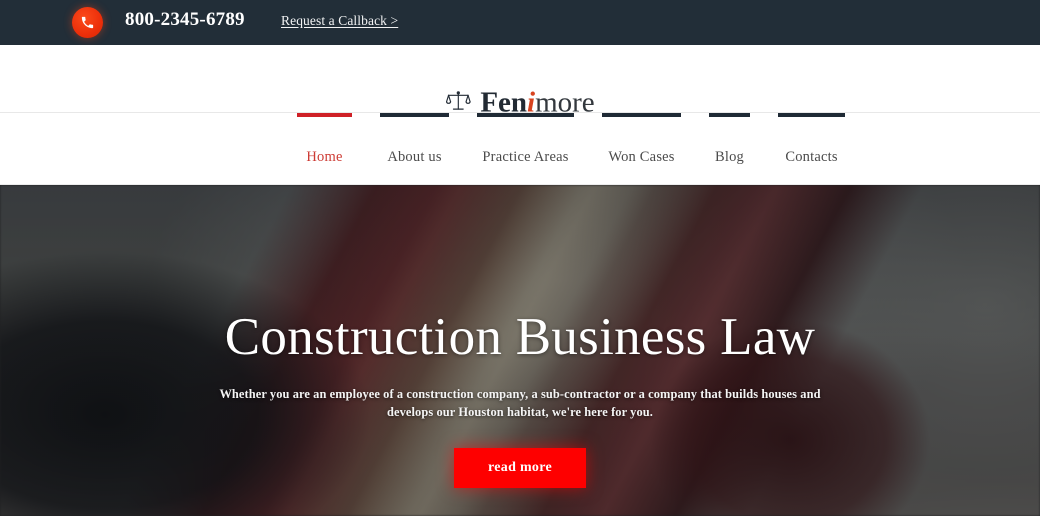  What do you see at coordinates (729, 139) in the screenshot?
I see `nav-item-blog: Blog` at bounding box center [729, 139].